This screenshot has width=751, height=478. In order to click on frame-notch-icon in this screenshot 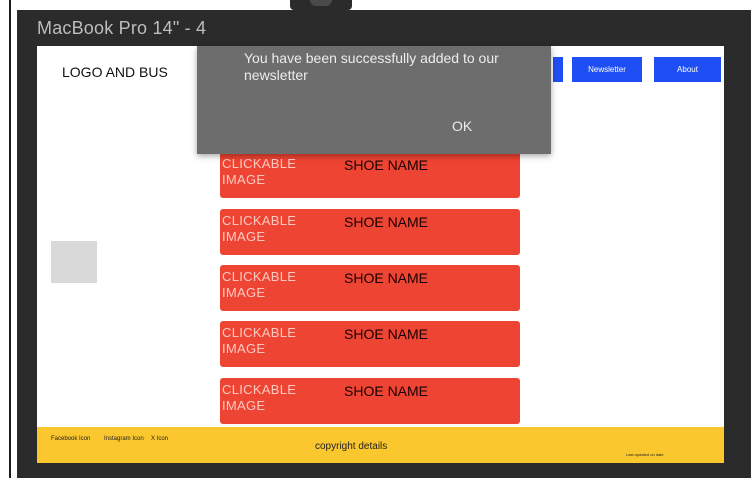, I will do `click(321, 3)`.